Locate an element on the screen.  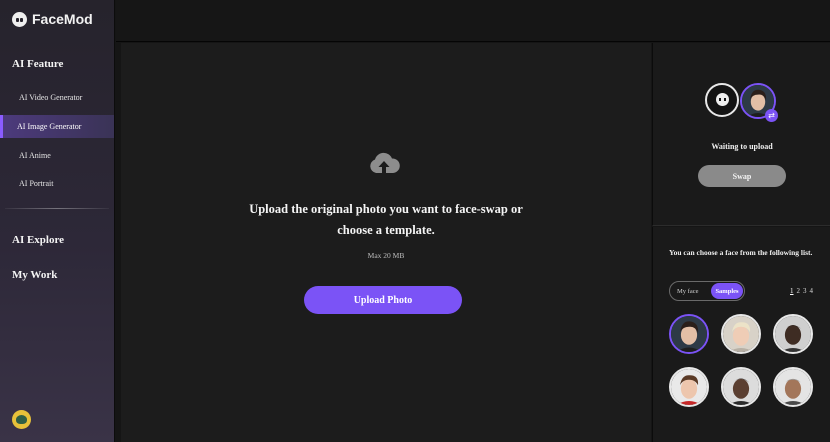
face-placeholder-icon is located at coordinates (722, 99).